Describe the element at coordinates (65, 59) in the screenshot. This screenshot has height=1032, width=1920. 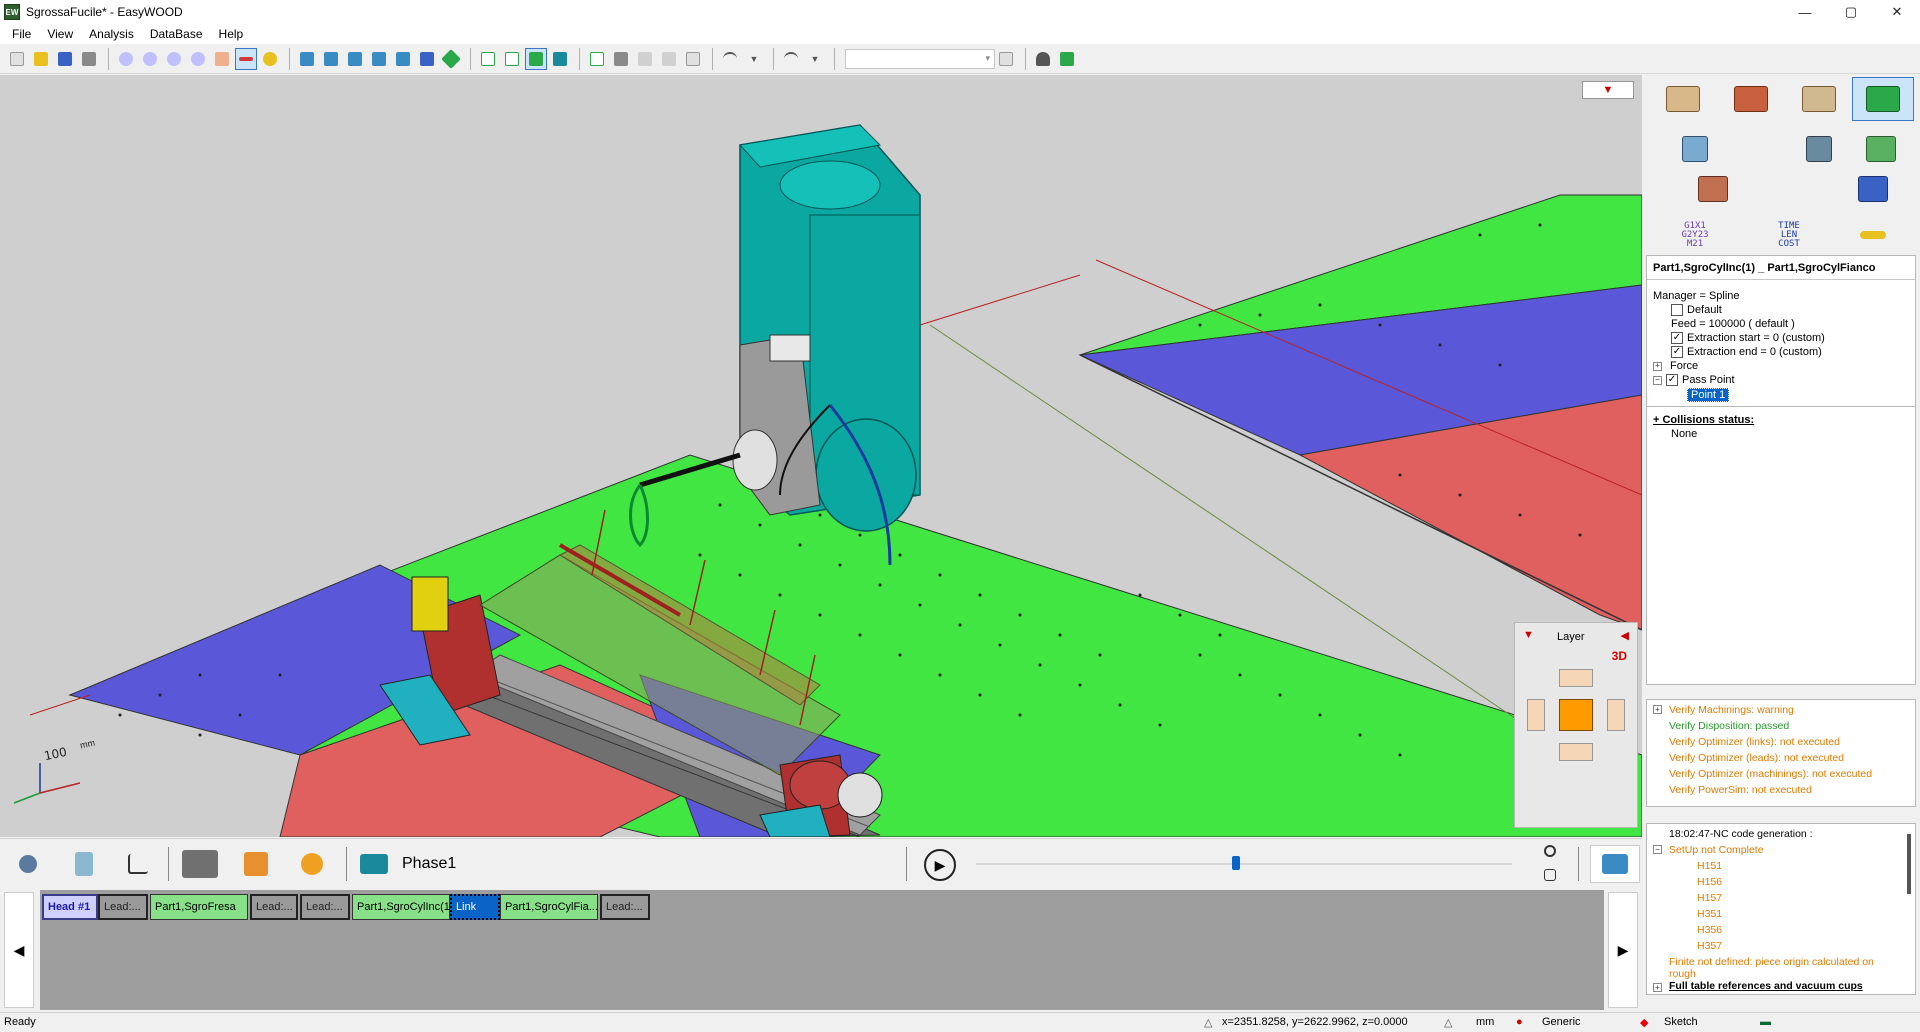
I see `save-icon` at that location.